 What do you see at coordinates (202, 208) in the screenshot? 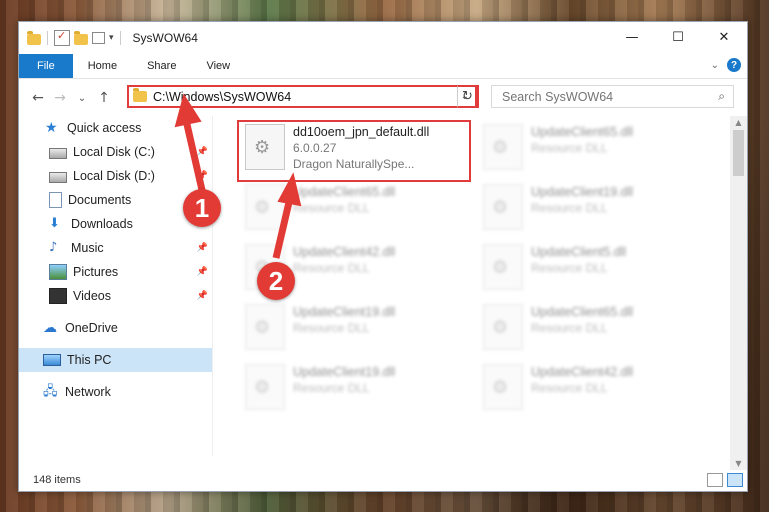
I see `step-1-badge: 1` at bounding box center [202, 208].